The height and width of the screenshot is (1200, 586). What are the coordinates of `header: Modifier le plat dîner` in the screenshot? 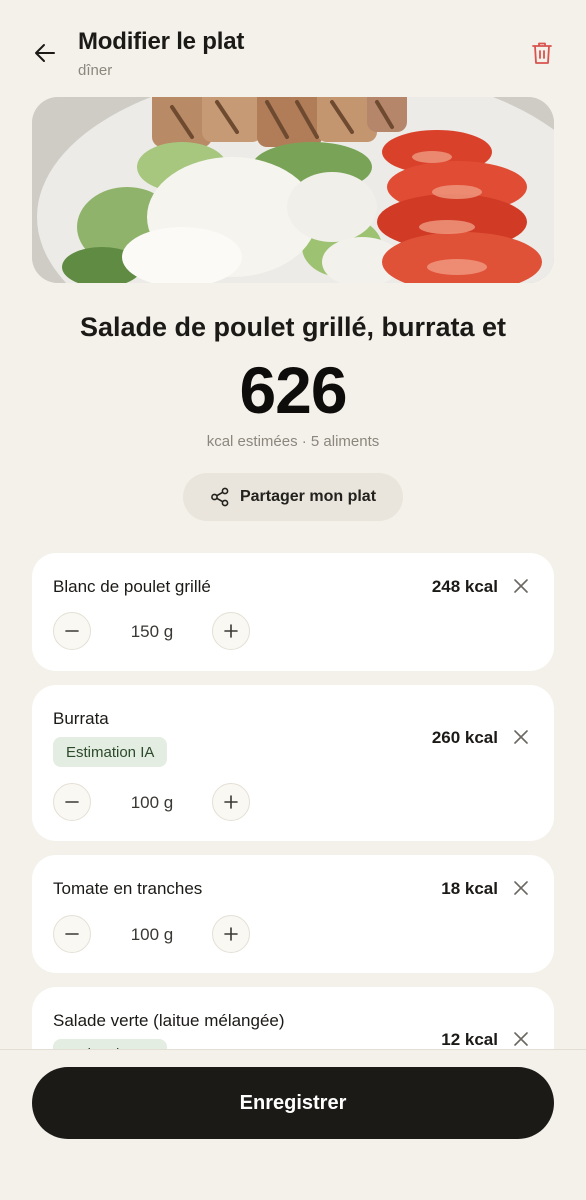 It's located at (293, 45).